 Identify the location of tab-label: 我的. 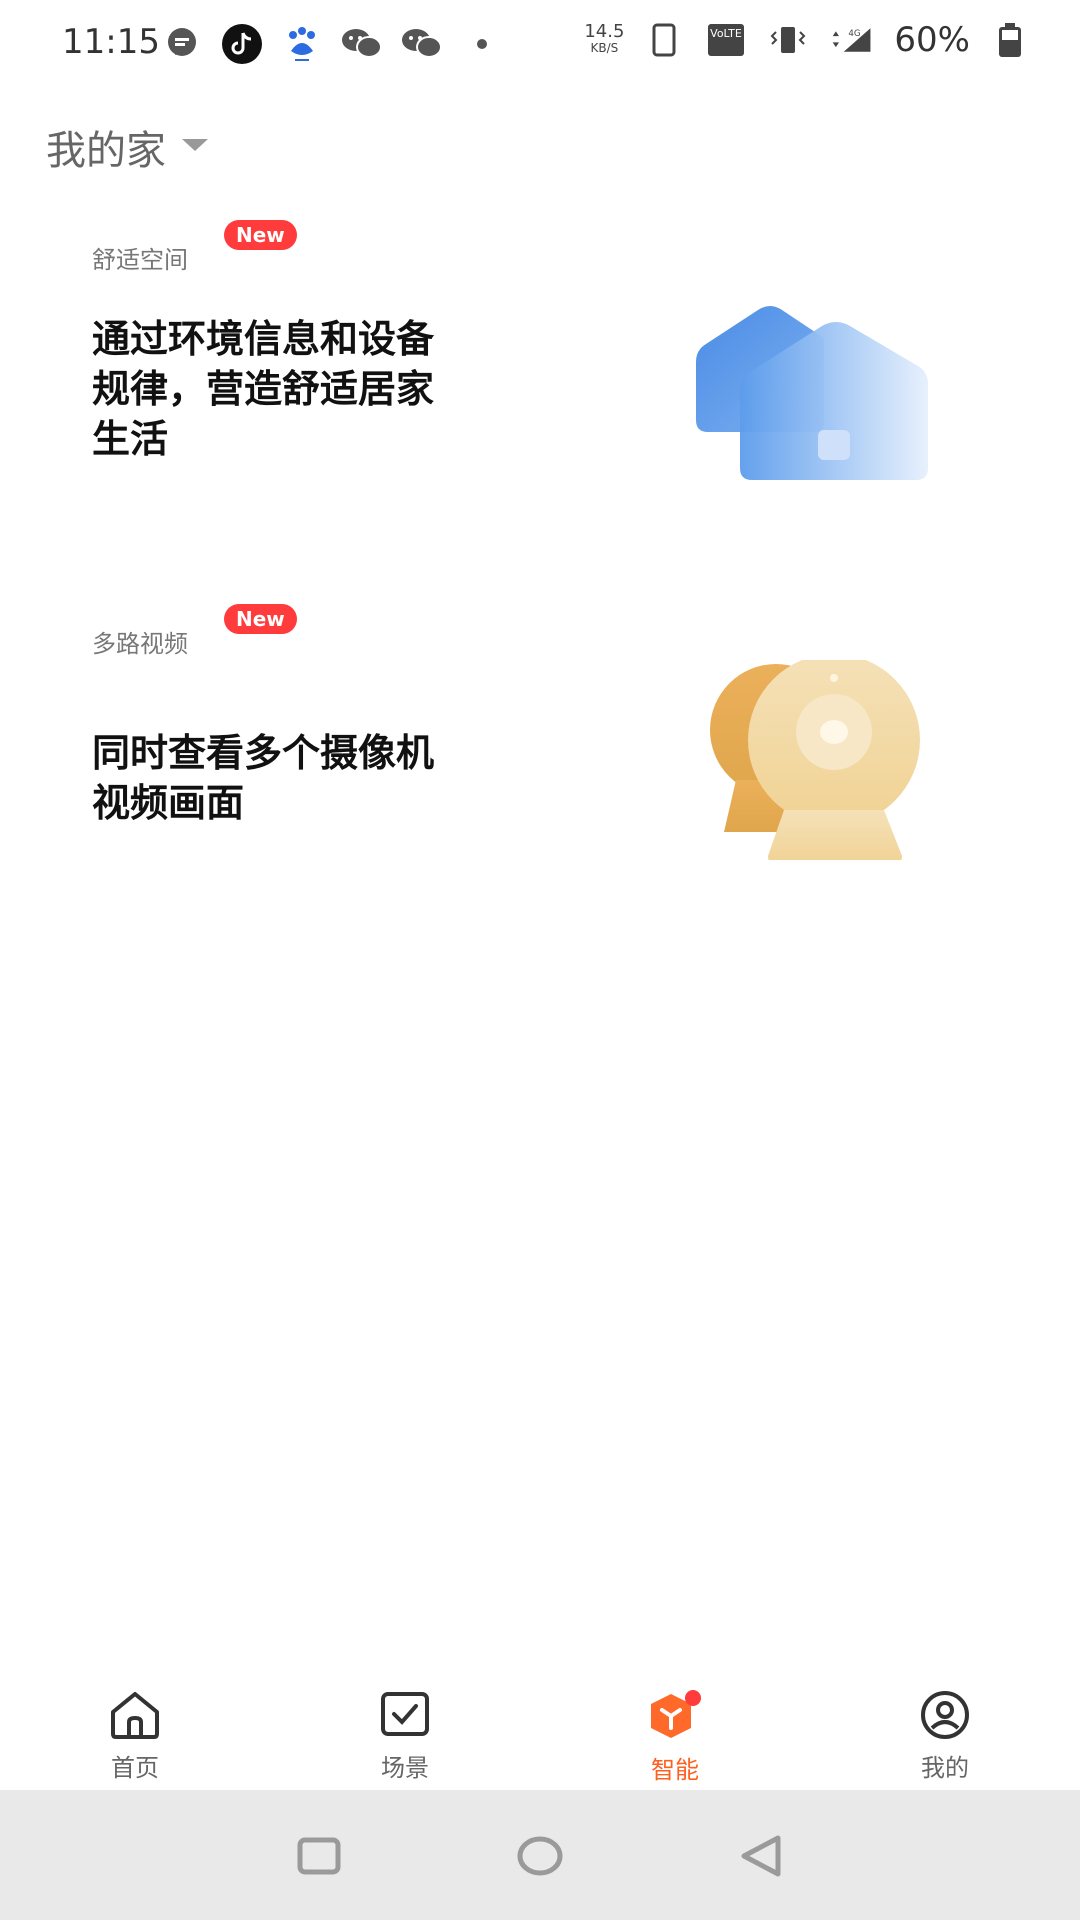
(945, 1768).